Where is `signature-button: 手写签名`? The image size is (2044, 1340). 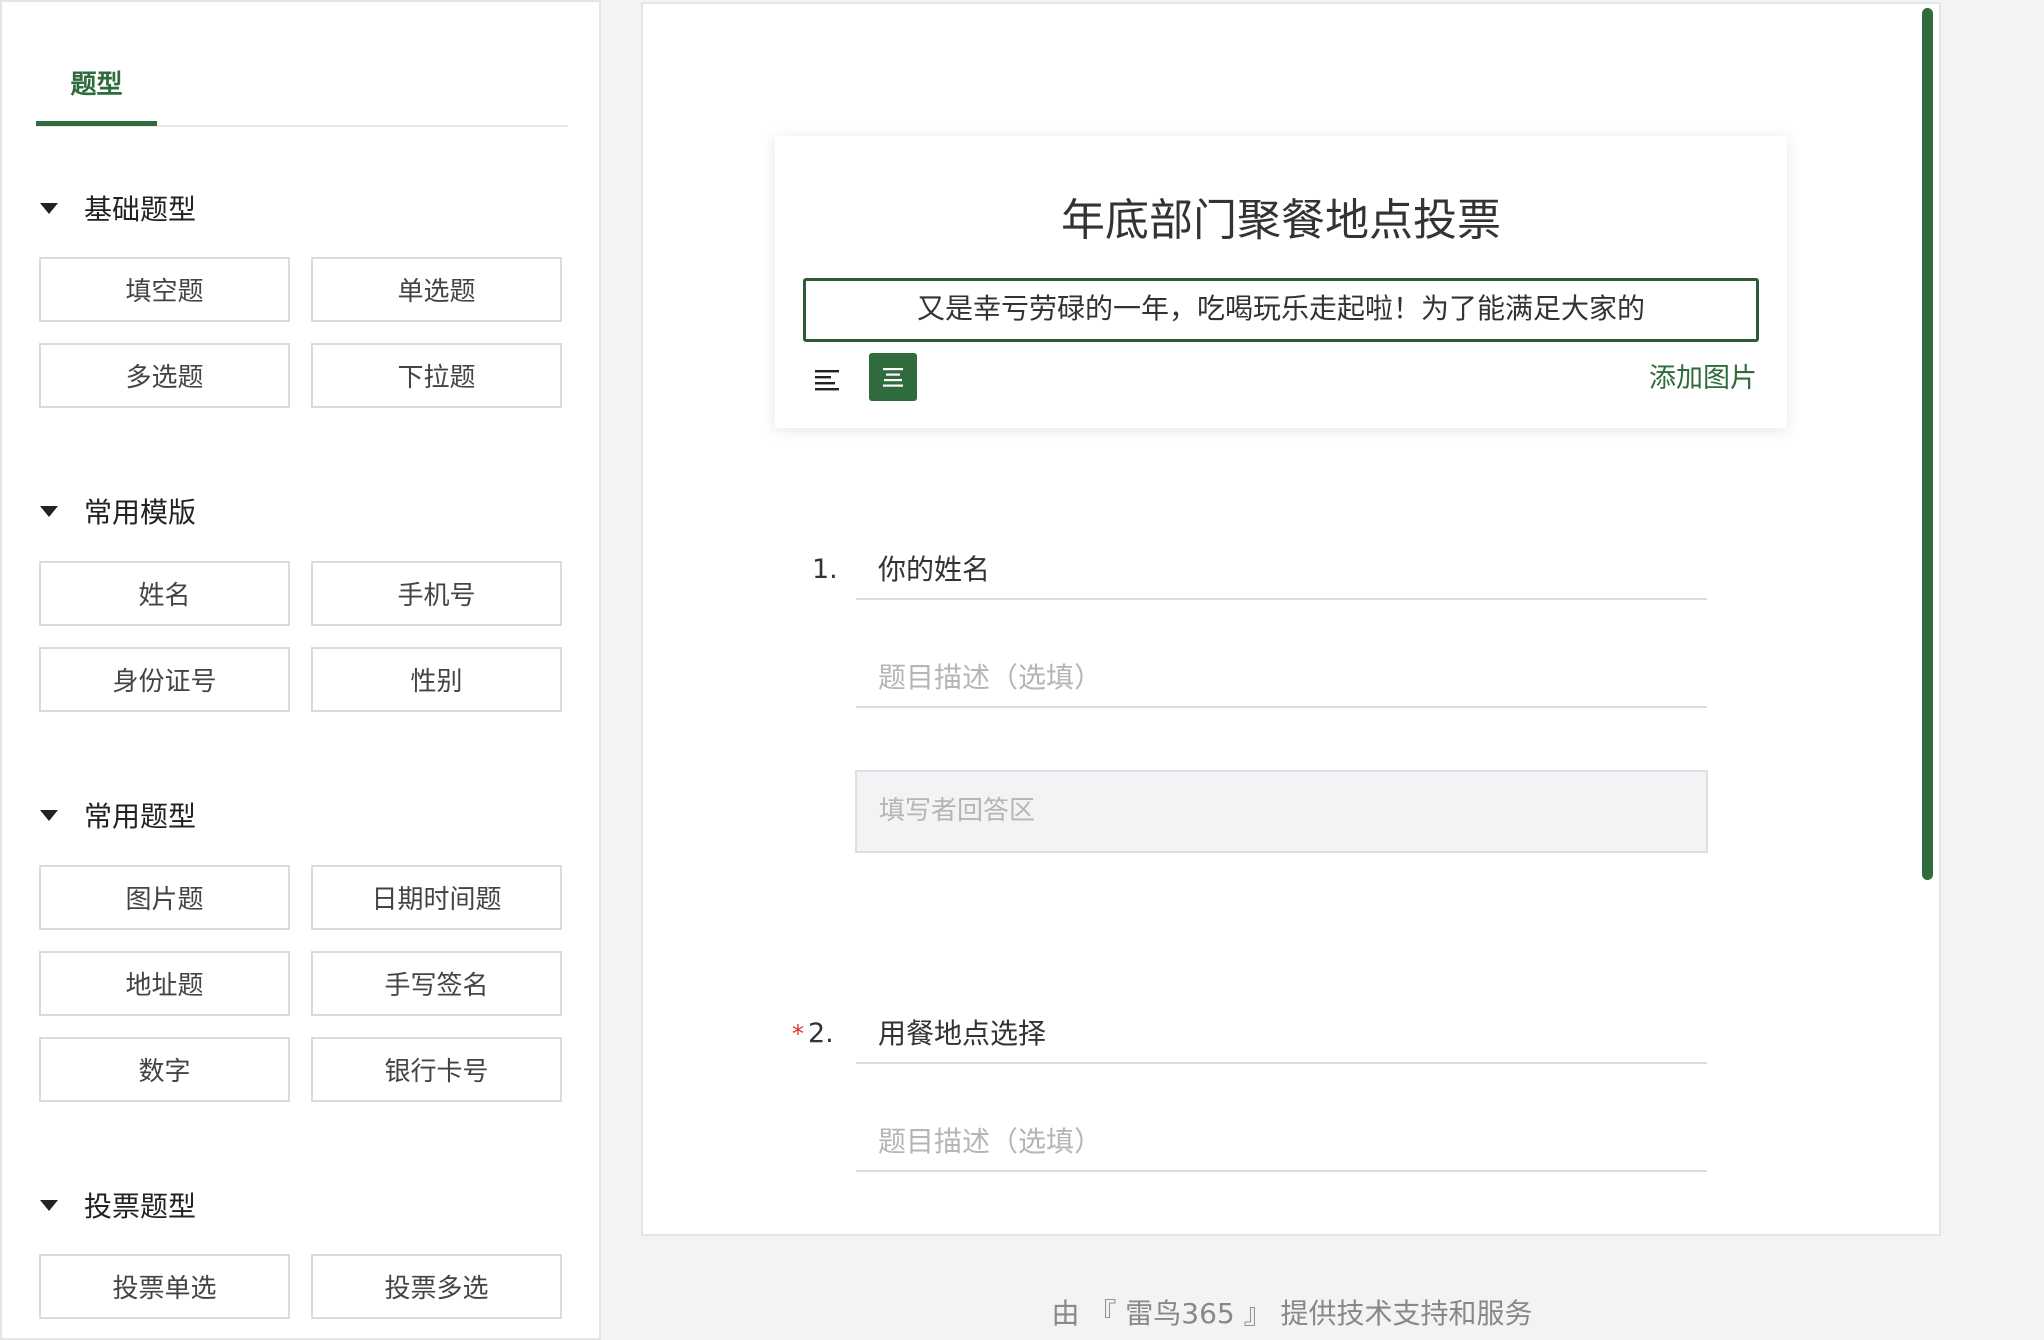
signature-button: 手写签名 is located at coordinates (436, 983).